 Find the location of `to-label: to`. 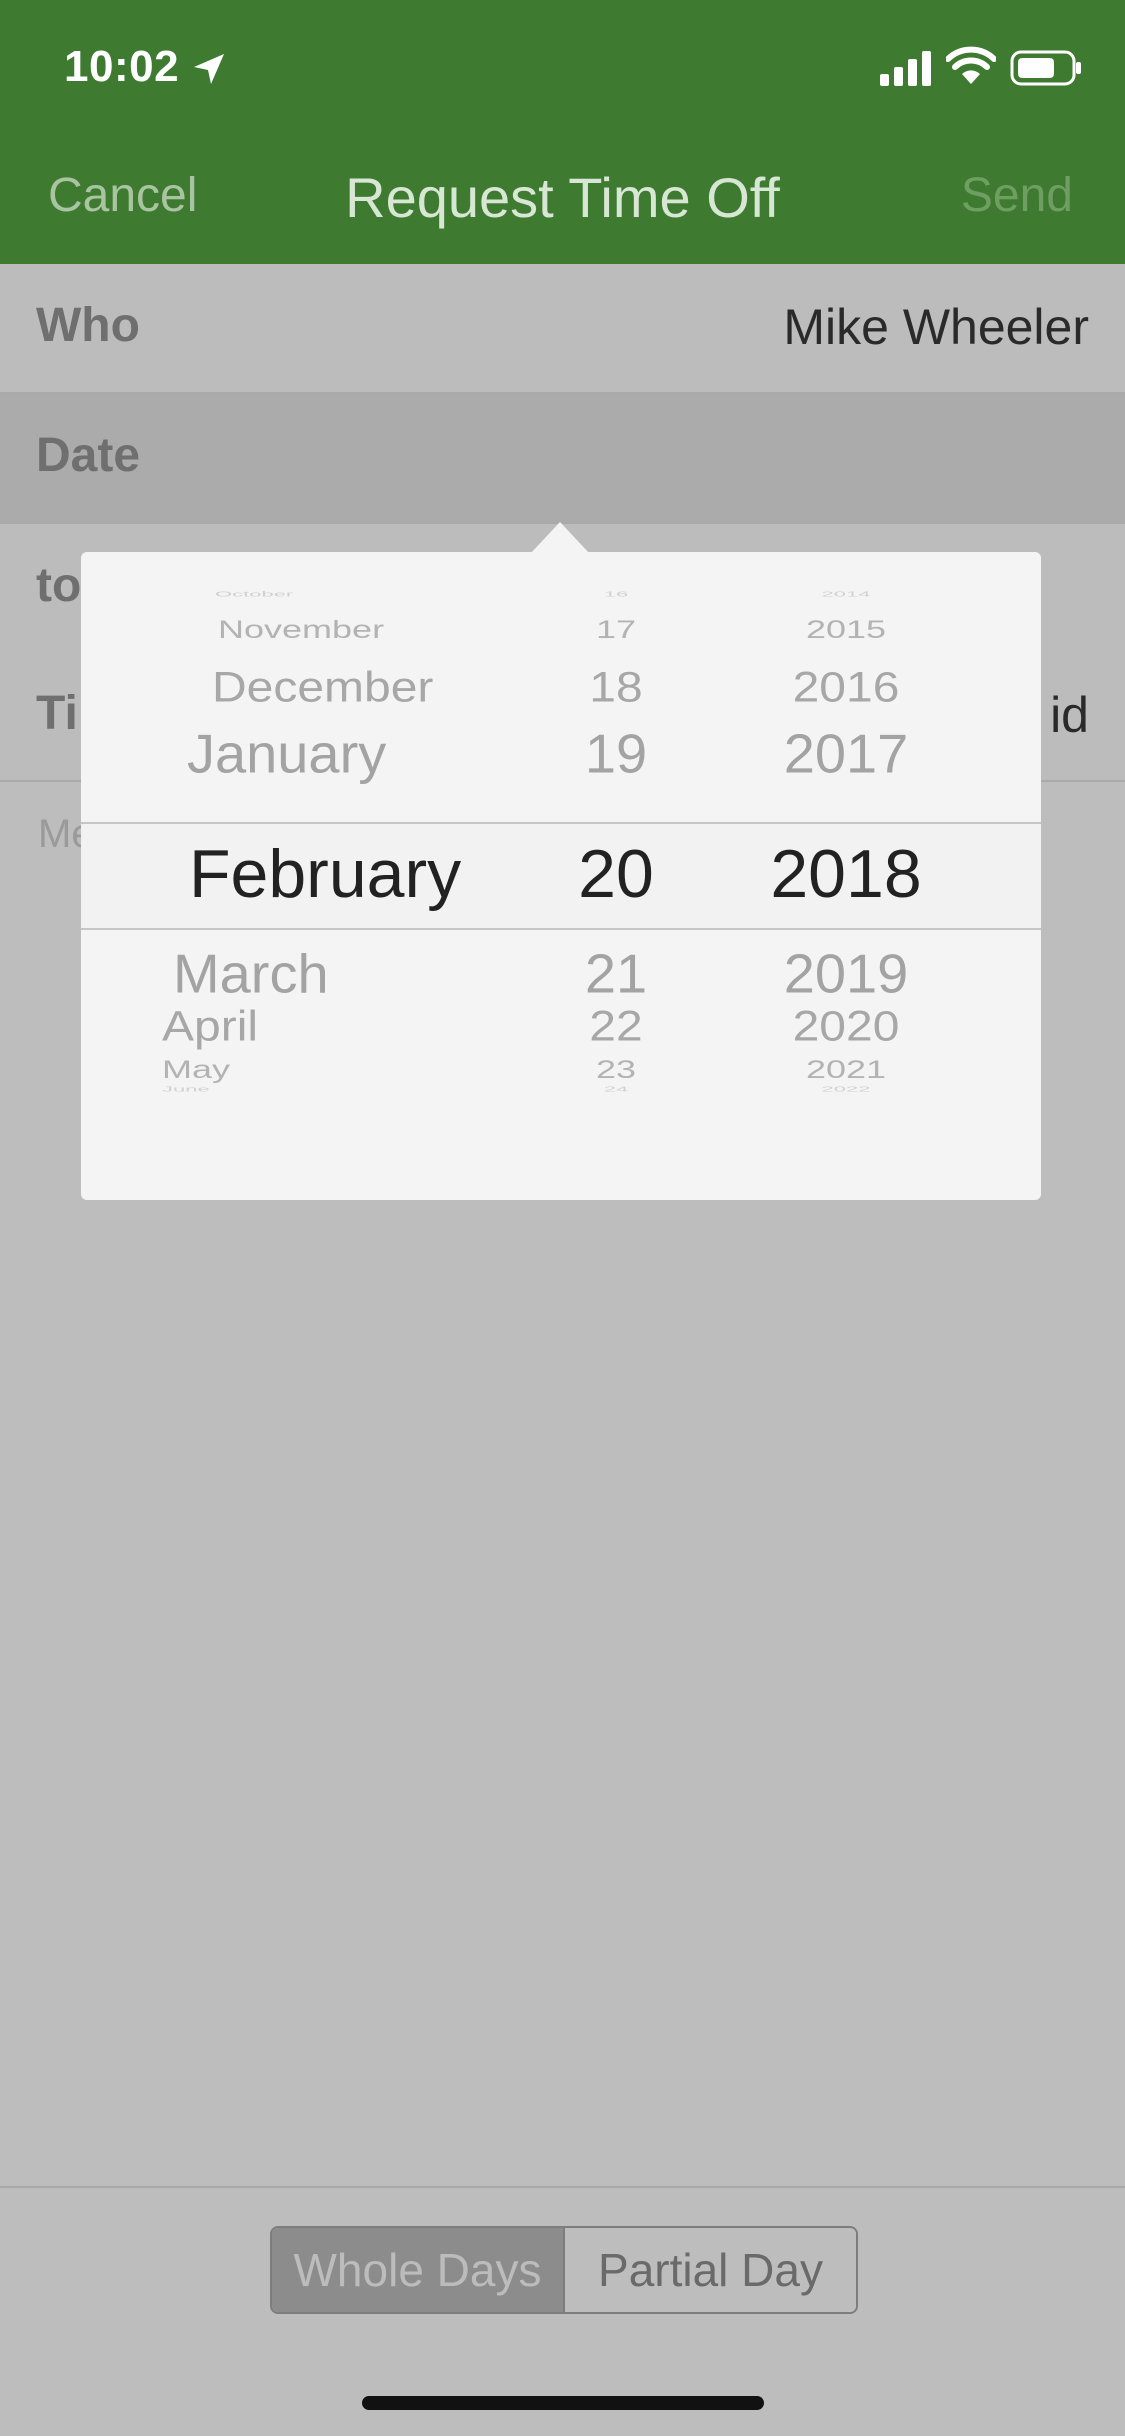

to-label: to is located at coordinates (59, 585).